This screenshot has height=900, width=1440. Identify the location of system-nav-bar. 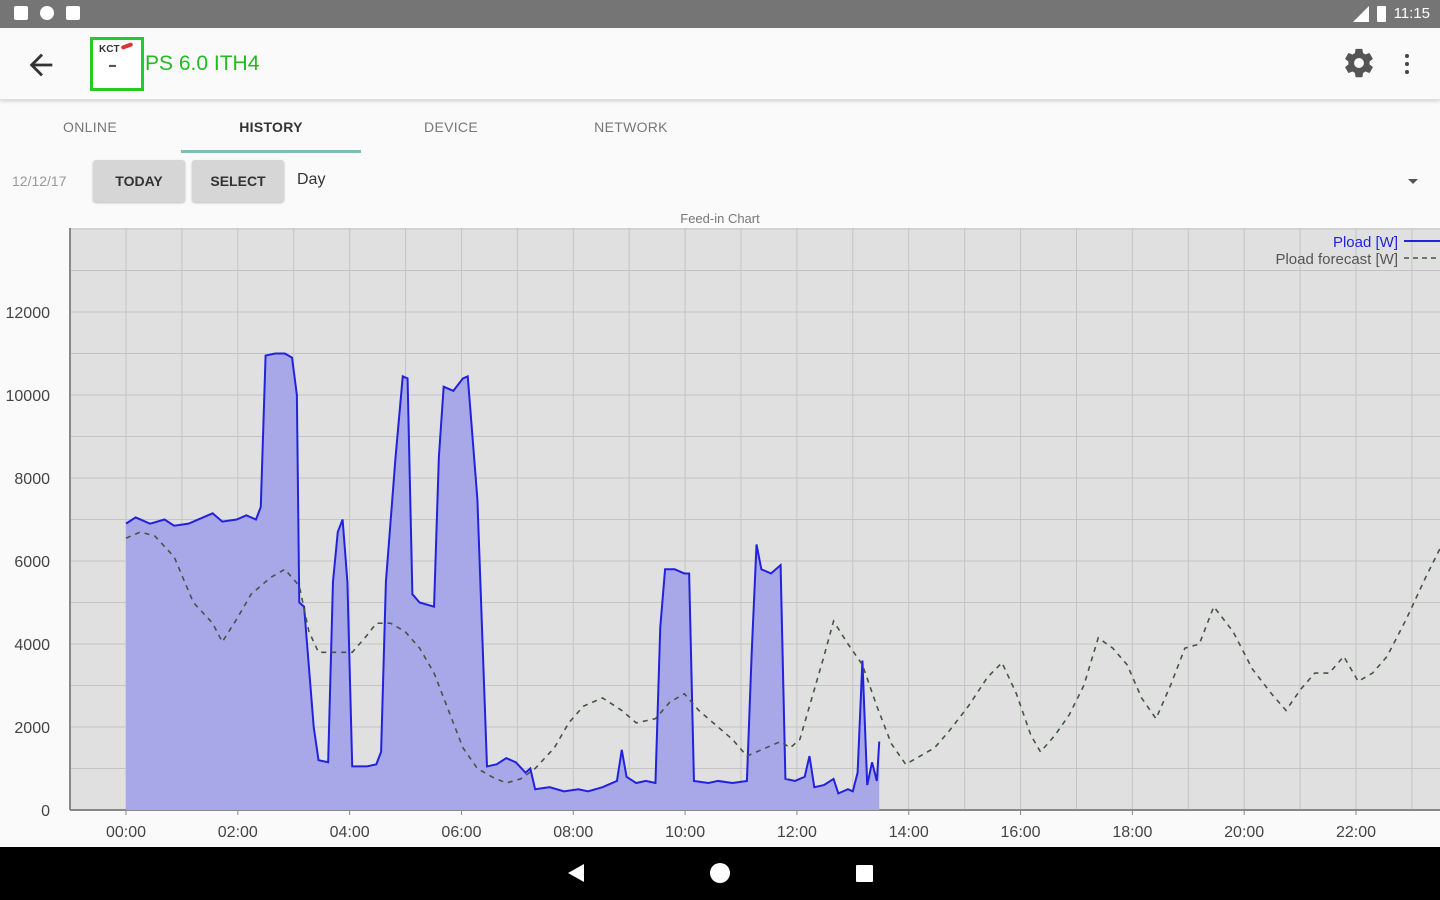
(720, 873).